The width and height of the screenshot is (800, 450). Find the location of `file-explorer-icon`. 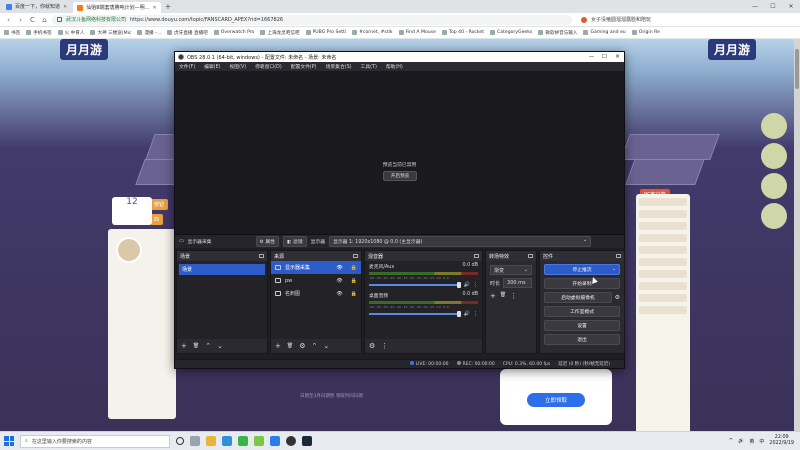

file-explorer-icon is located at coordinates (211, 441).